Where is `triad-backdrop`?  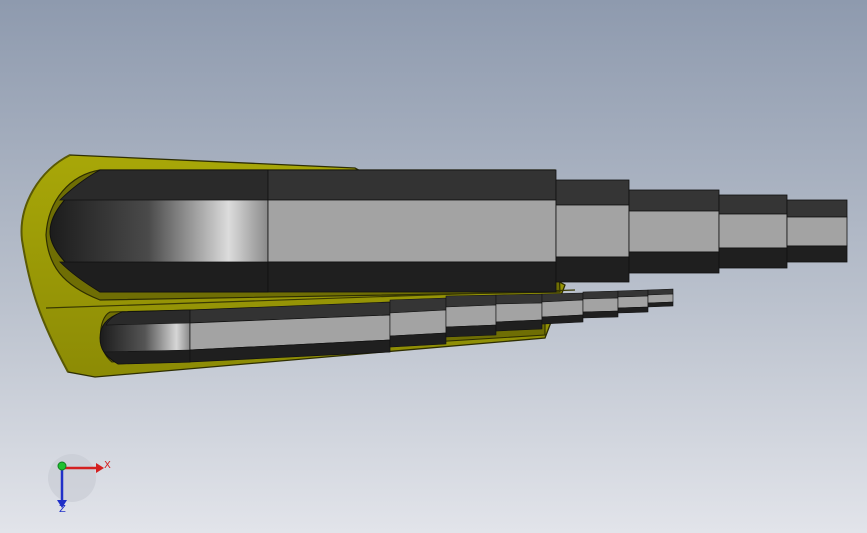
triad-backdrop is located at coordinates (72, 478).